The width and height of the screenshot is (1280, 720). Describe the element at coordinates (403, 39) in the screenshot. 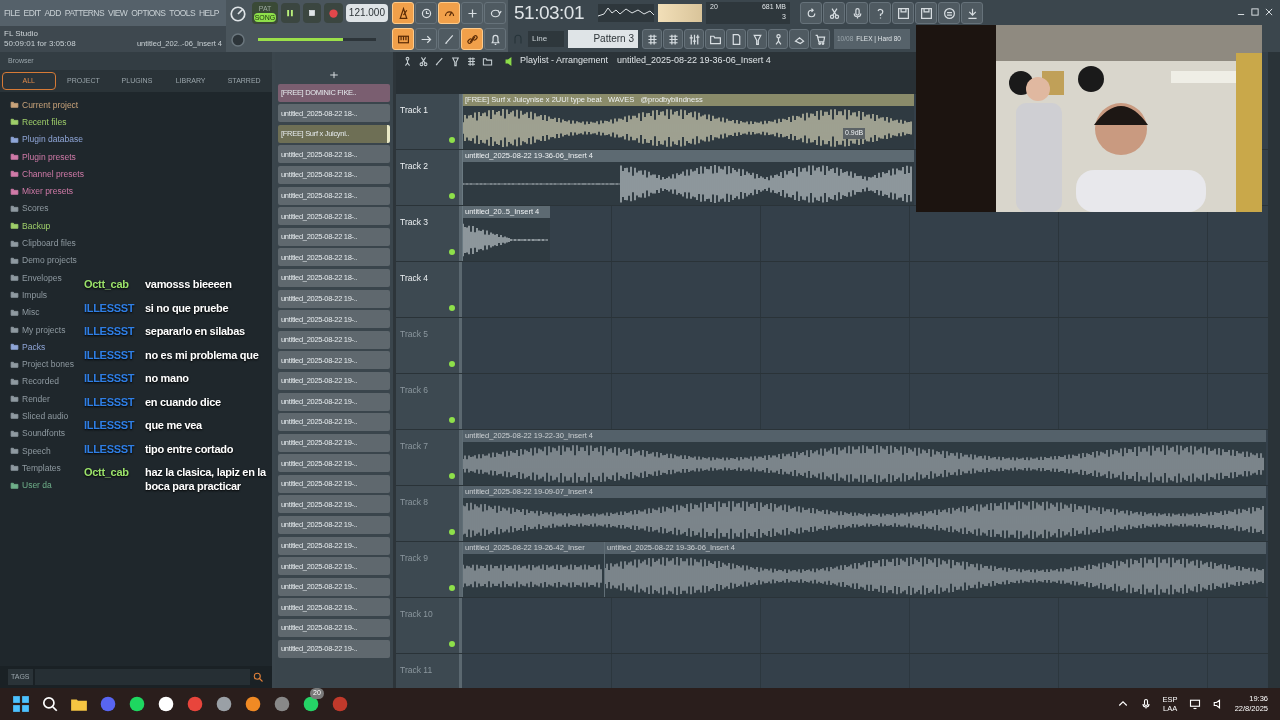

I see `keyboard-button` at that location.